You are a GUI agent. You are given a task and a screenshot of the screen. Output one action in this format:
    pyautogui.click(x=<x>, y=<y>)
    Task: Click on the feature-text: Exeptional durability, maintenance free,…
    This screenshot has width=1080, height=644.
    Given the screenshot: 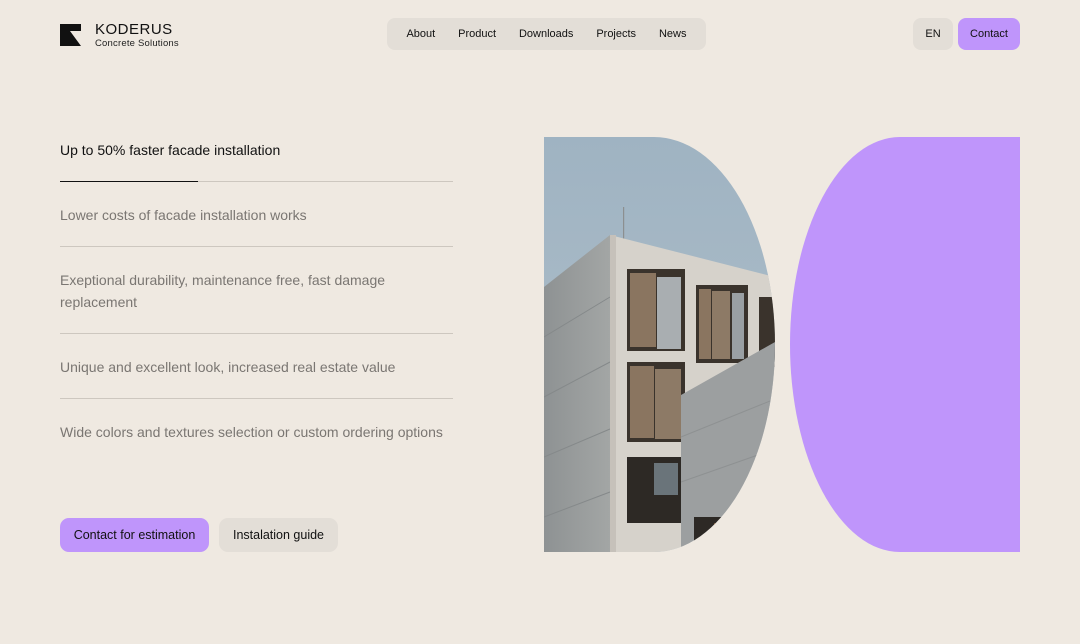 What is the action you would take?
    pyautogui.click(x=223, y=291)
    